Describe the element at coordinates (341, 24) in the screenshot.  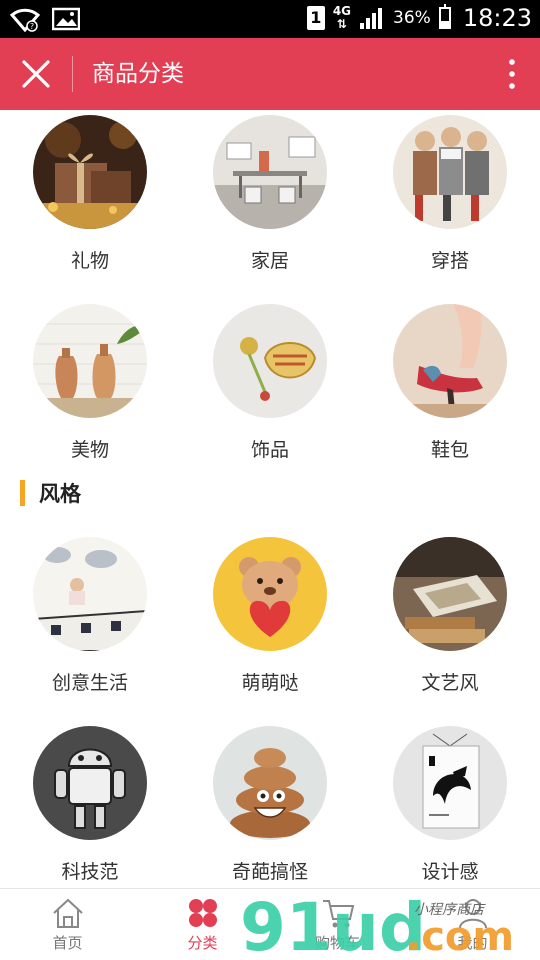
I see `data-arrows-icon: ⇅` at that location.